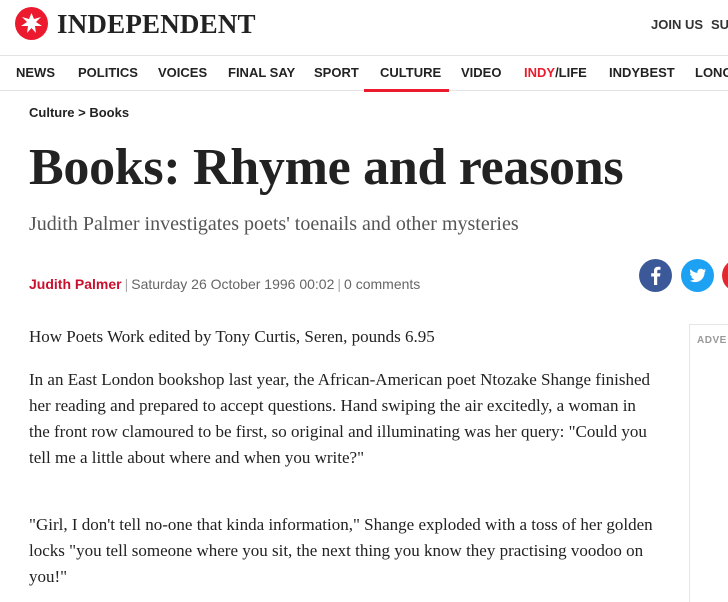 This screenshot has height=602, width=728. I want to click on header-actions: JOIN US SUB, so click(689, 24).